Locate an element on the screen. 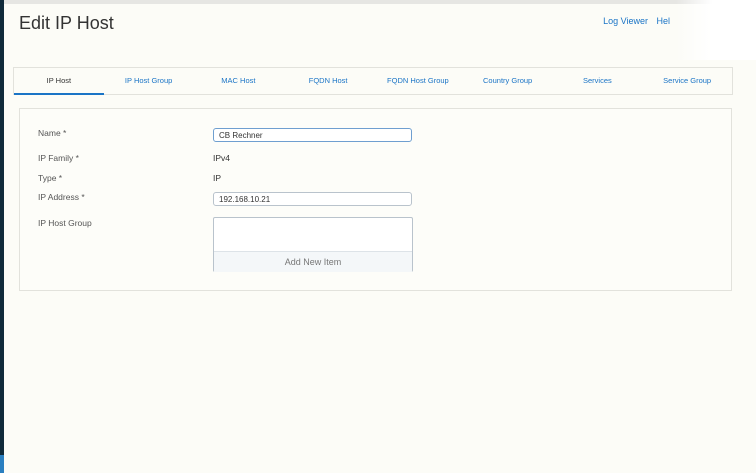 The image size is (756, 473). header-right-fade is located at coordinates (716, 30).